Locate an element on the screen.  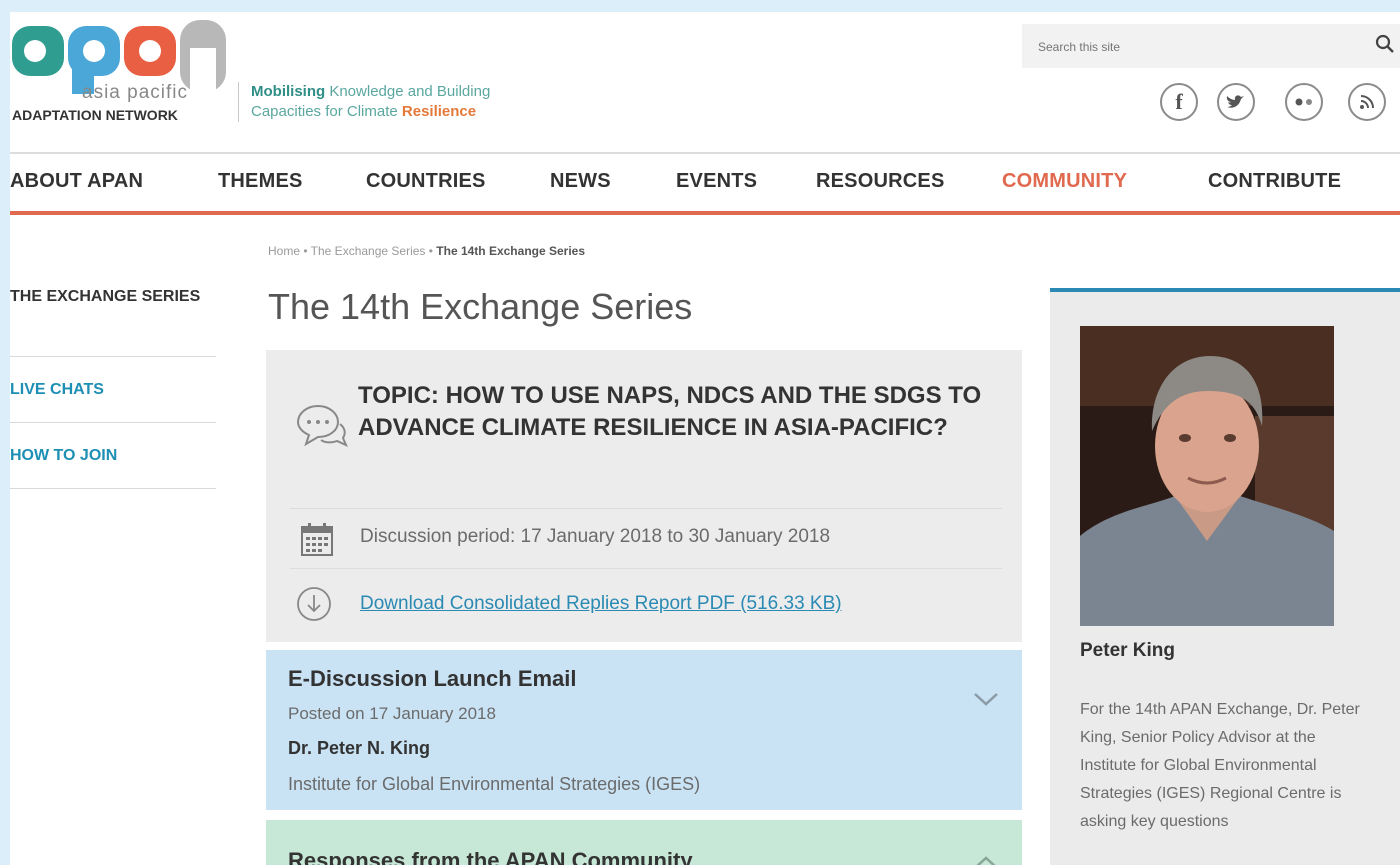
breadcrumb-home: Home is located at coordinates (284, 251).